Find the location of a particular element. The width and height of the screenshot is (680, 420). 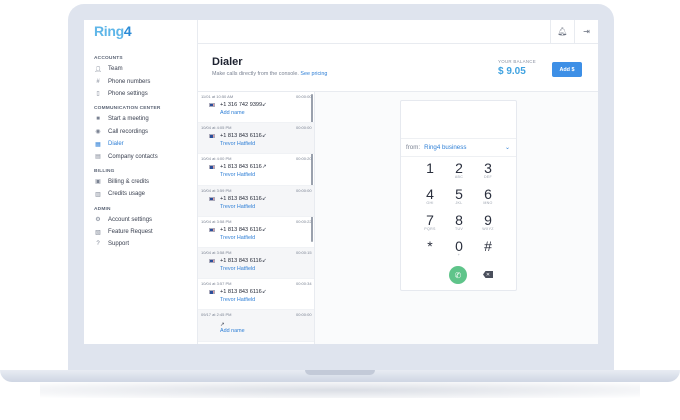

key-3: 3 DEF is located at coordinates (488, 173).